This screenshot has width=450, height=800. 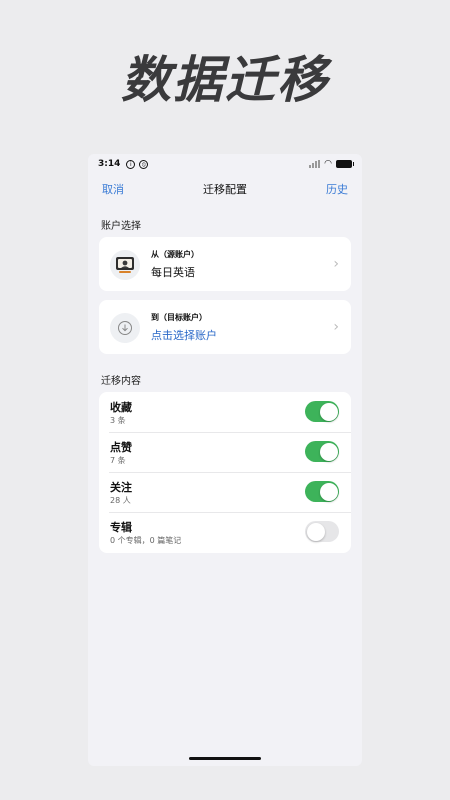 I want to click on content-section-header: 迁移内容, so click(x=121, y=381).